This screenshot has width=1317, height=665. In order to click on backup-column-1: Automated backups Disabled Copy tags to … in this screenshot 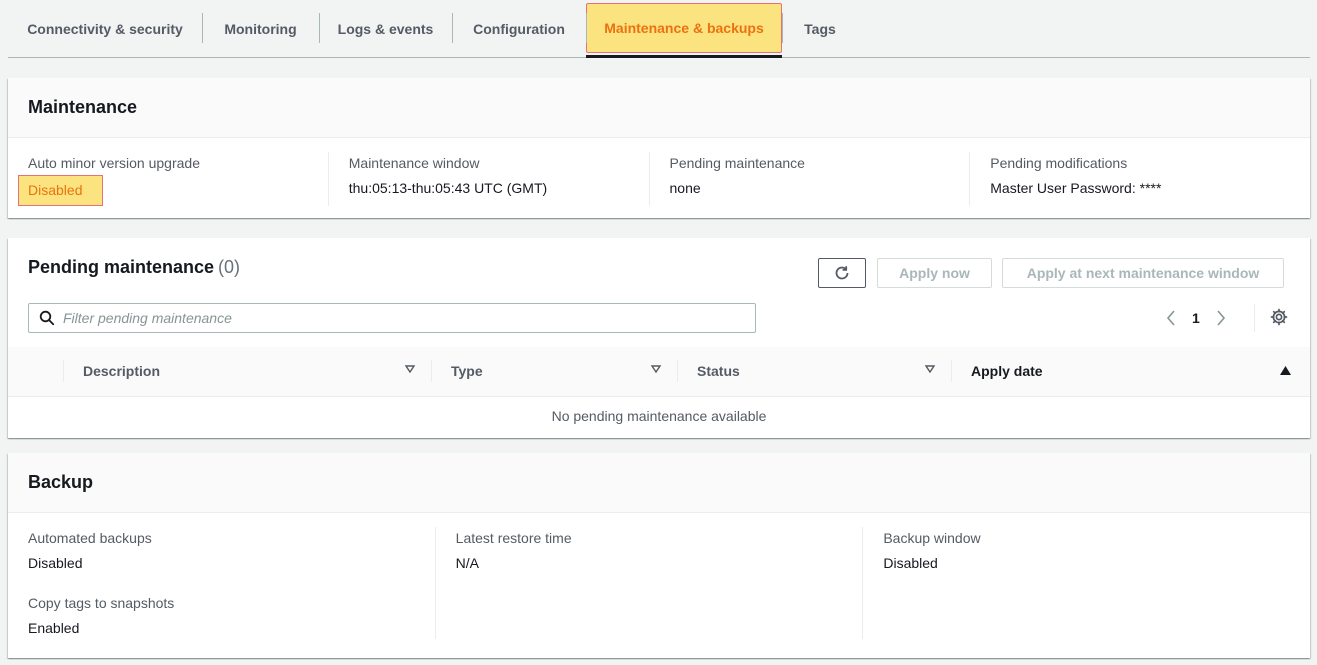, I will do `click(231, 583)`.